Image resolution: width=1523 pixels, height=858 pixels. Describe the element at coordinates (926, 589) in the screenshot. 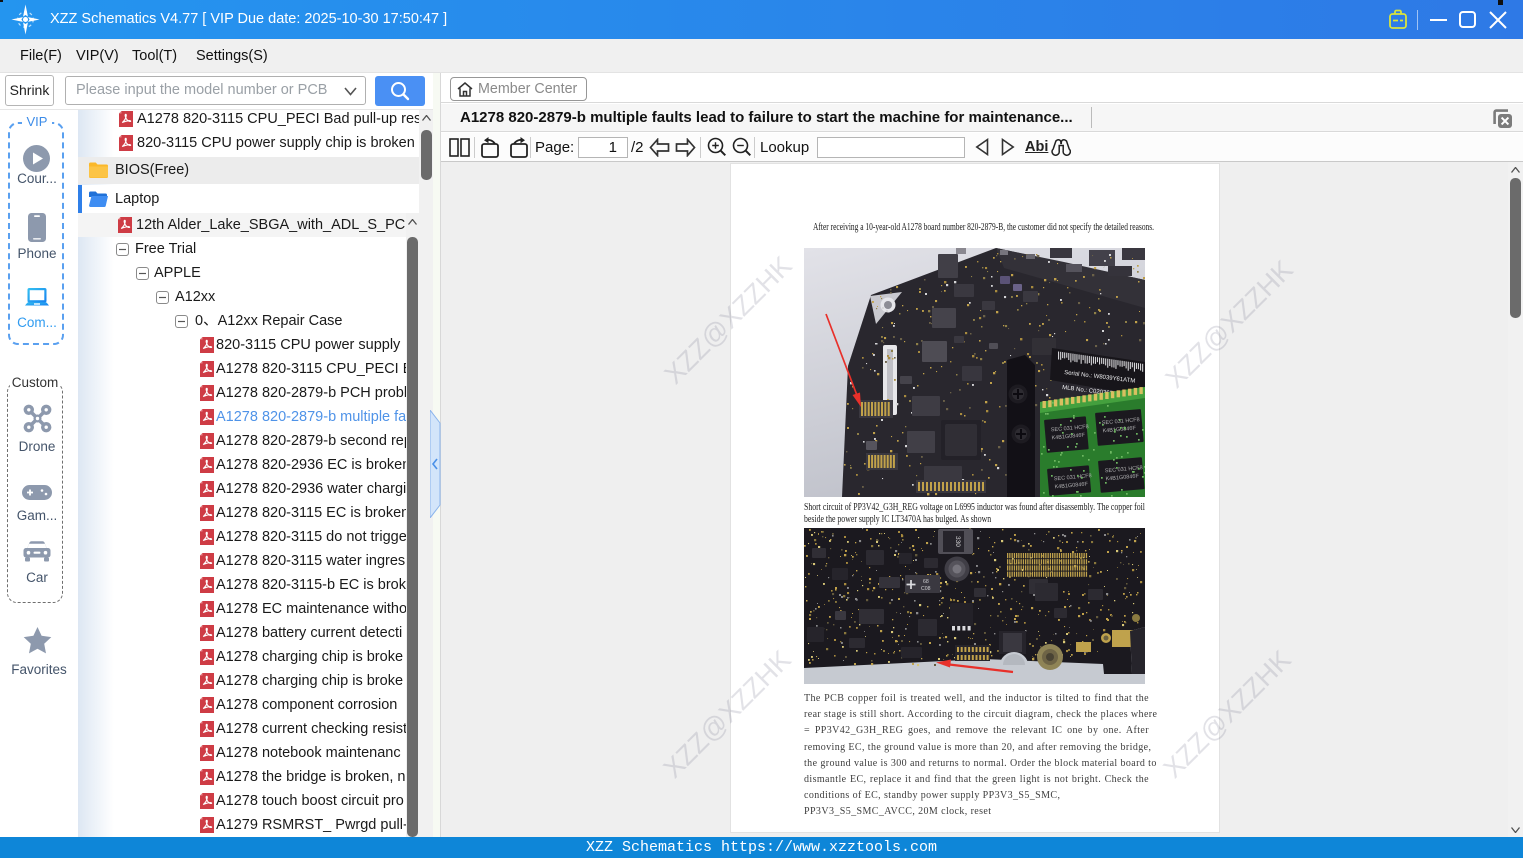

I see `svg-text: C08` at that location.